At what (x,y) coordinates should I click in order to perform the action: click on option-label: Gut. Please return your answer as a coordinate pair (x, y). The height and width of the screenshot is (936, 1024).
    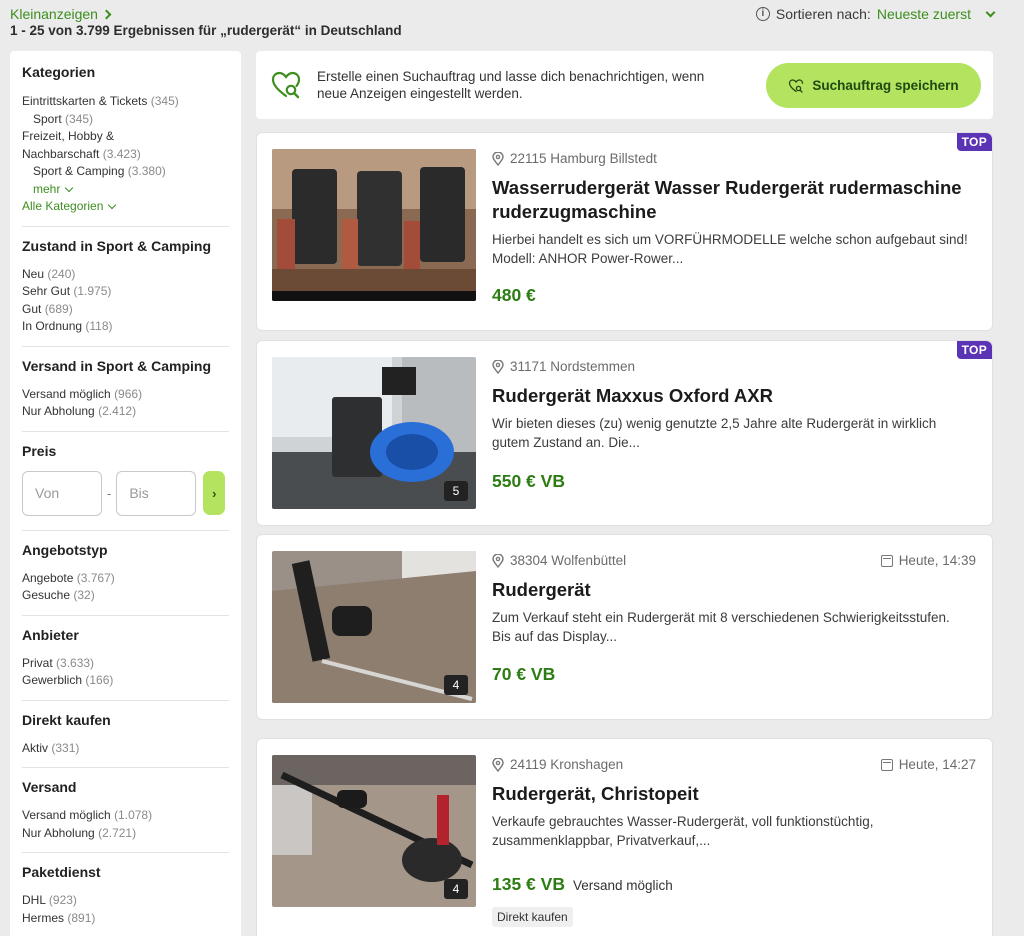
    Looking at the image, I should click on (31, 309).